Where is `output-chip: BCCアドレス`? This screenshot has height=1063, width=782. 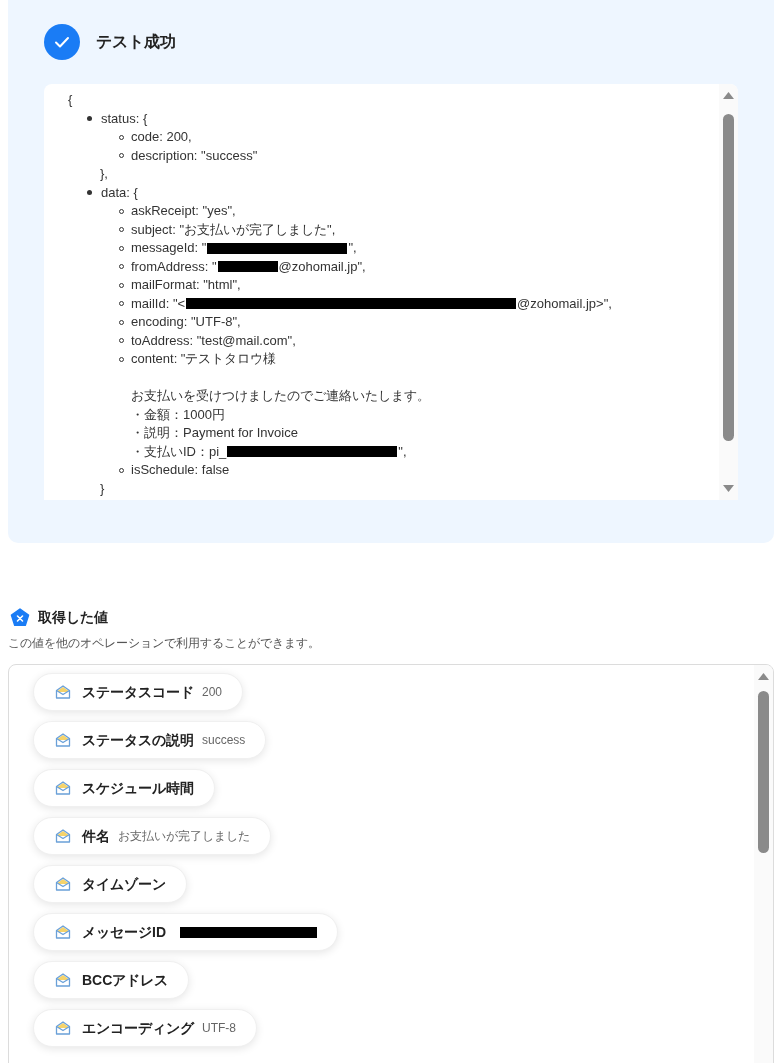
output-chip: BCCアドレス is located at coordinates (111, 980).